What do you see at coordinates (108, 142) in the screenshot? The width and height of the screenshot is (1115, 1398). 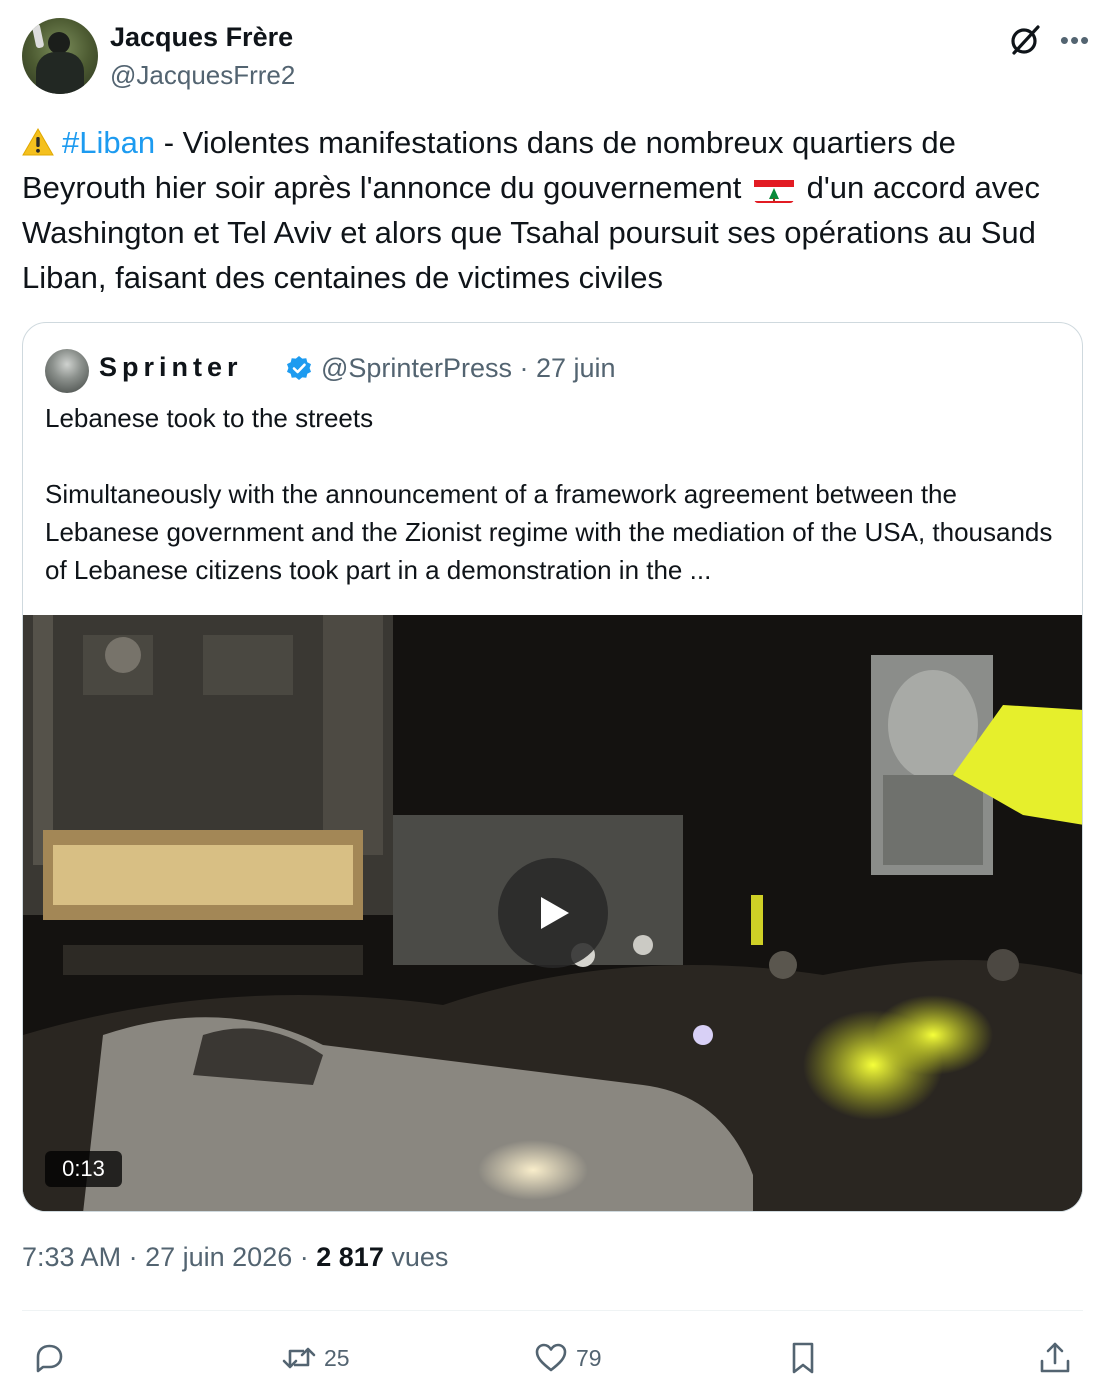 I see `hashtag-link: #Liban` at bounding box center [108, 142].